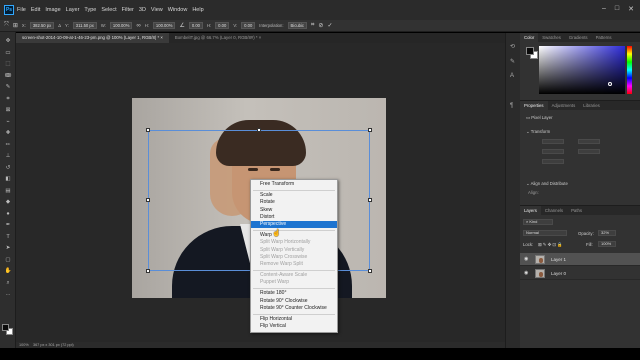  What do you see at coordinates (148, 200) in the screenshot?
I see `transform-handle-left` at bounding box center [148, 200].